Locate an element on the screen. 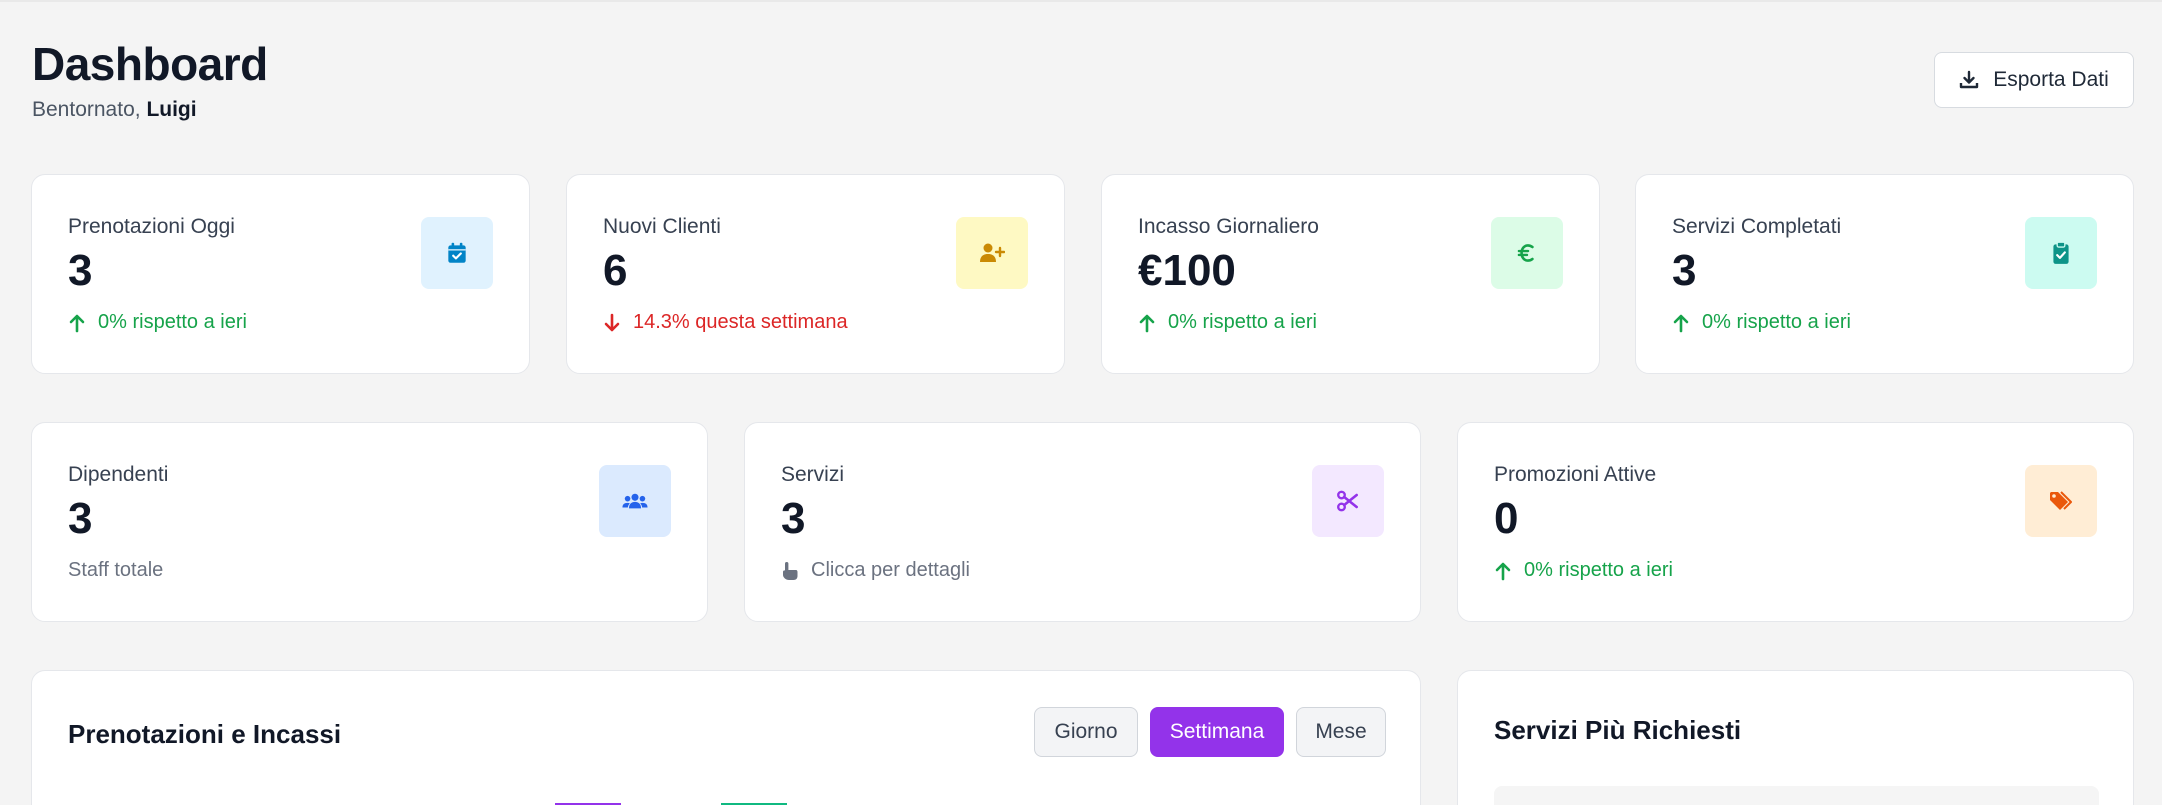  stat-trend-text: 14.3% questa settimana is located at coordinates (740, 322).